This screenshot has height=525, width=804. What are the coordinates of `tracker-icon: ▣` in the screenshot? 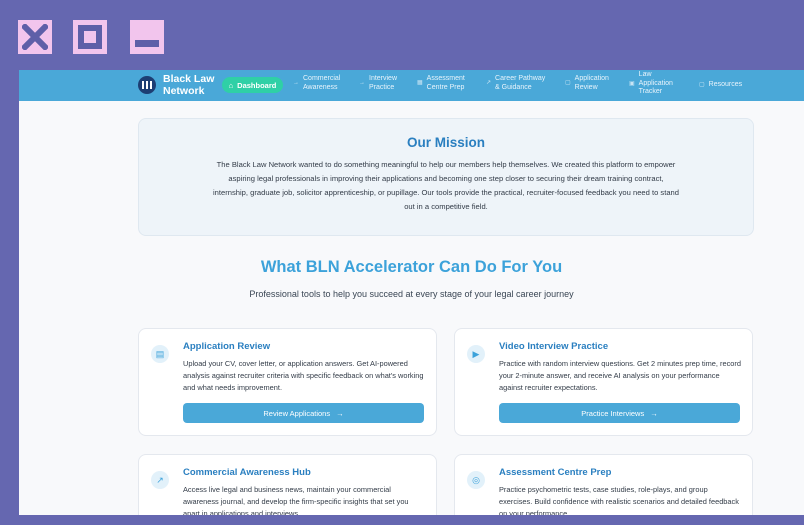 It's located at (632, 83).